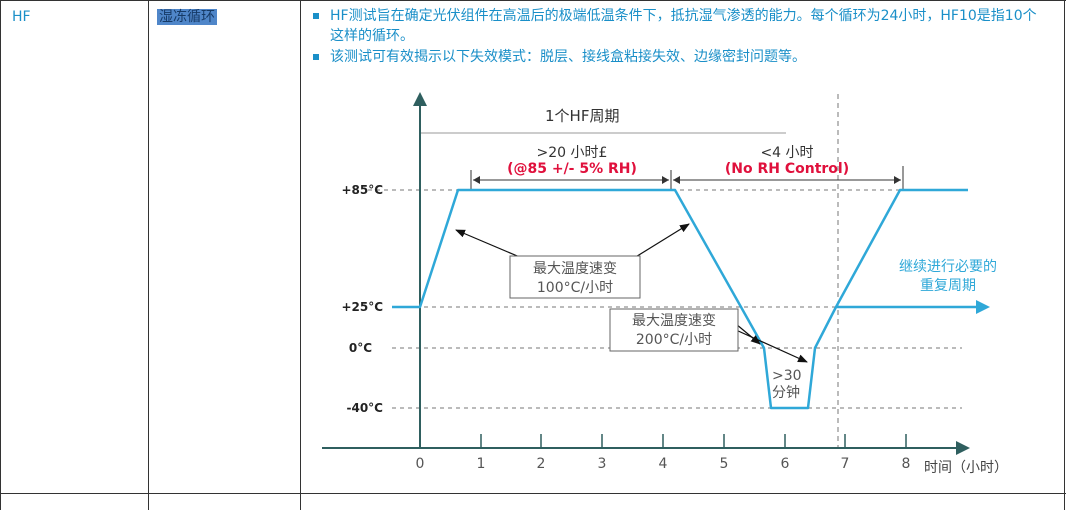 This screenshot has height=510, width=1066. I want to click on ramp2-callout-line2: 200°C/小时, so click(674, 340).